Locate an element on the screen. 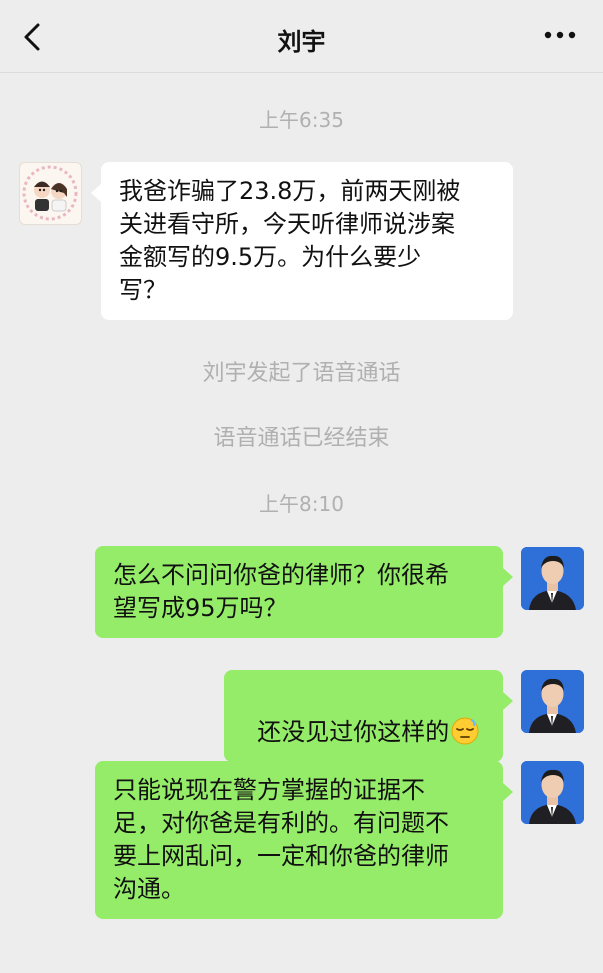 Image resolution: width=603 pixels, height=973 pixels. peer-avatar is located at coordinates (50, 193).